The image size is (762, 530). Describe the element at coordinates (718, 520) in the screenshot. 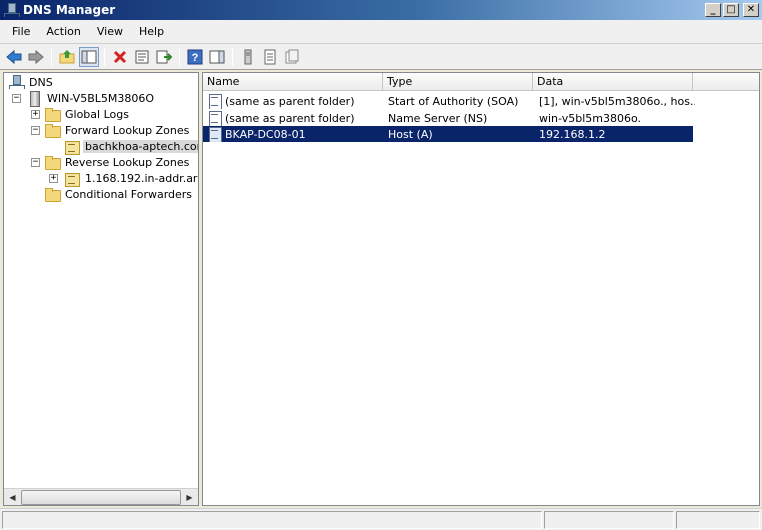

I see `status-panel-tertiary` at that location.